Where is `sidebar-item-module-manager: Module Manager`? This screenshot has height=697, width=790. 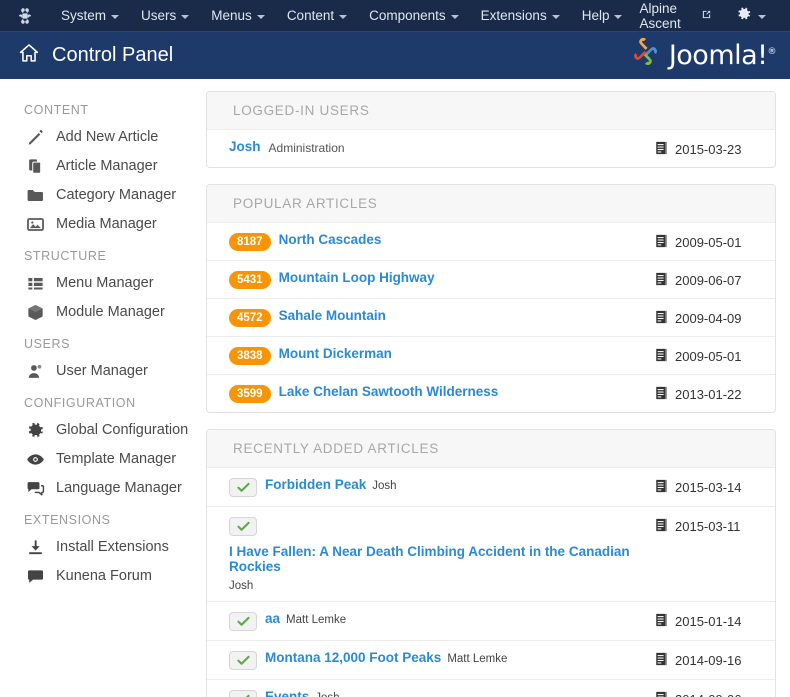 sidebar-item-module-manager: Module Manager is located at coordinates (100, 312).